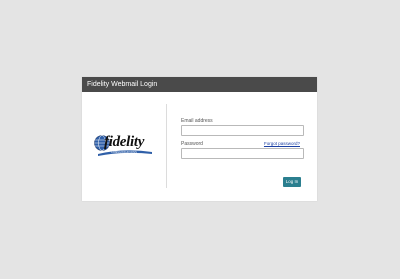 Image resolution: width=400 pixels, height=279 pixels. I want to click on password-field, so click(242, 153).